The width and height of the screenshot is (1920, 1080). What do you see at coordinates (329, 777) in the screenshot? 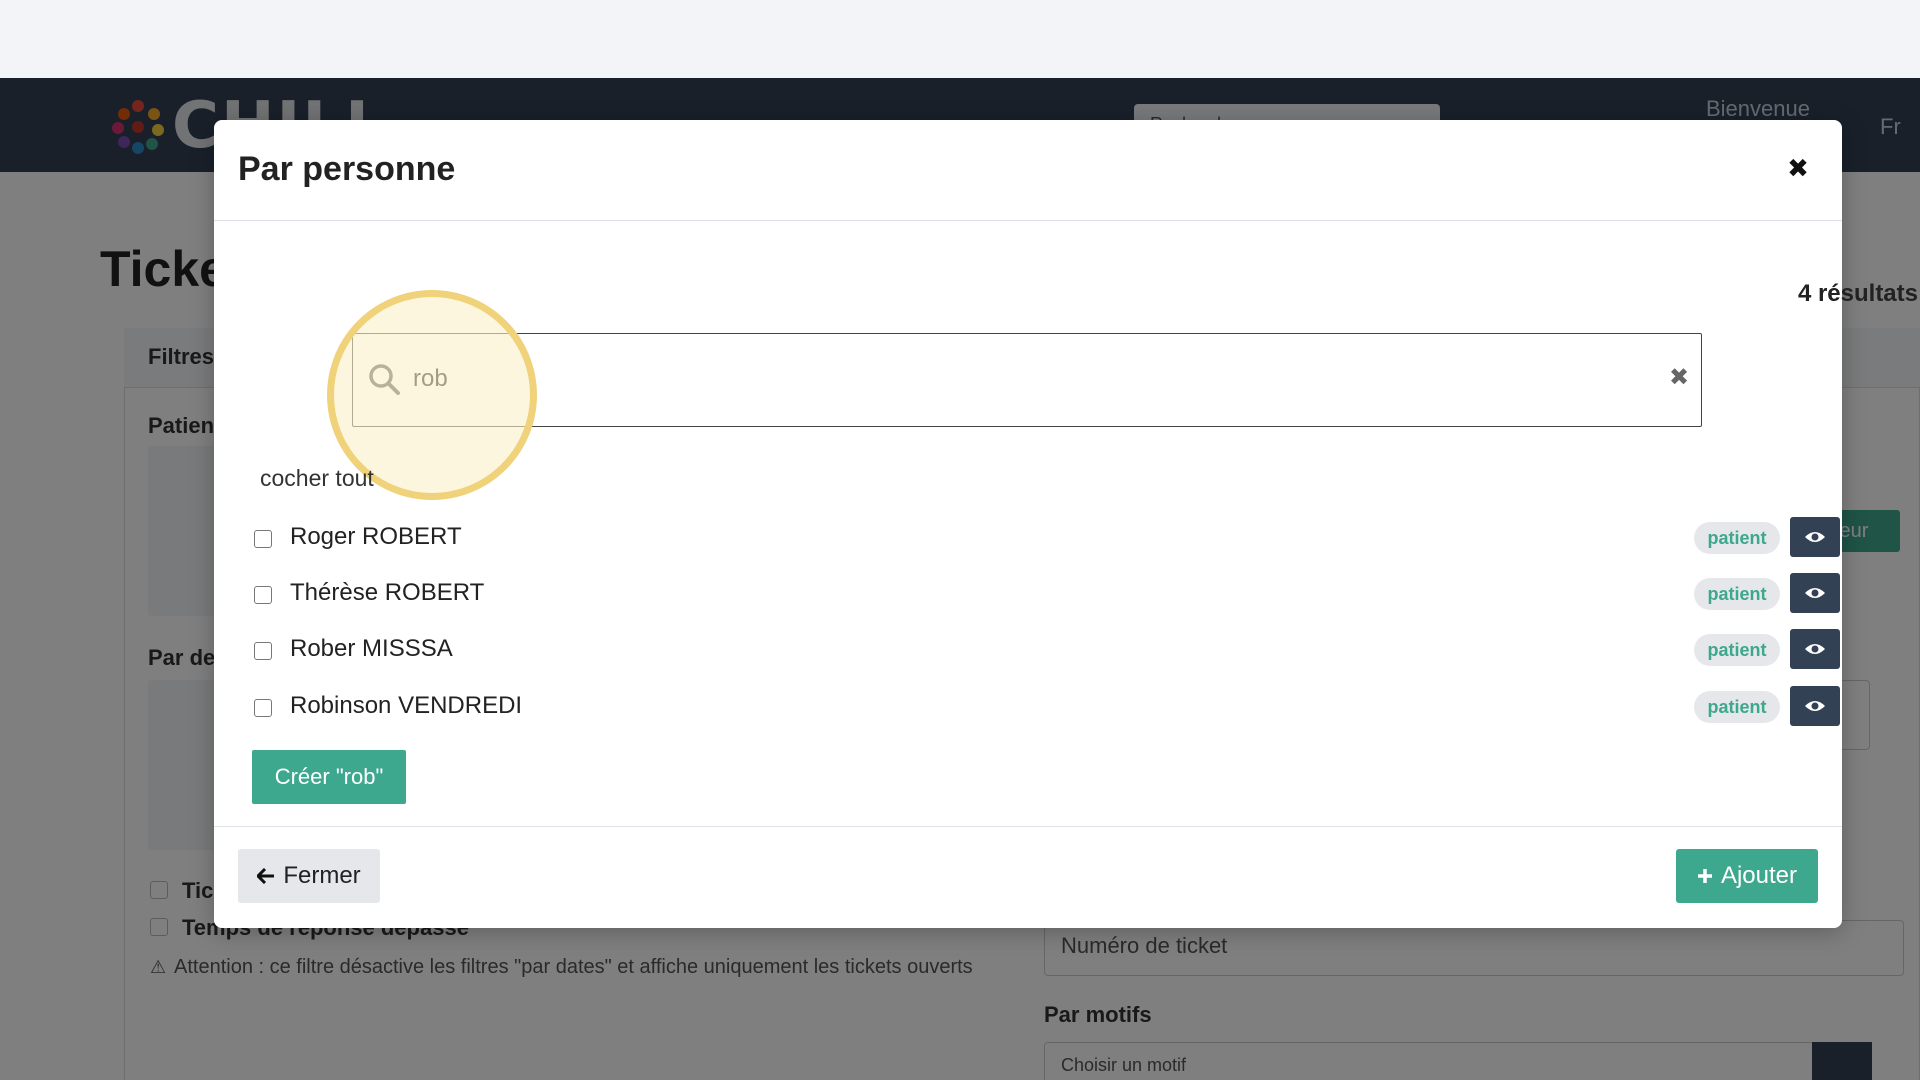
I see `create-person-button: Créer "rob"` at bounding box center [329, 777].